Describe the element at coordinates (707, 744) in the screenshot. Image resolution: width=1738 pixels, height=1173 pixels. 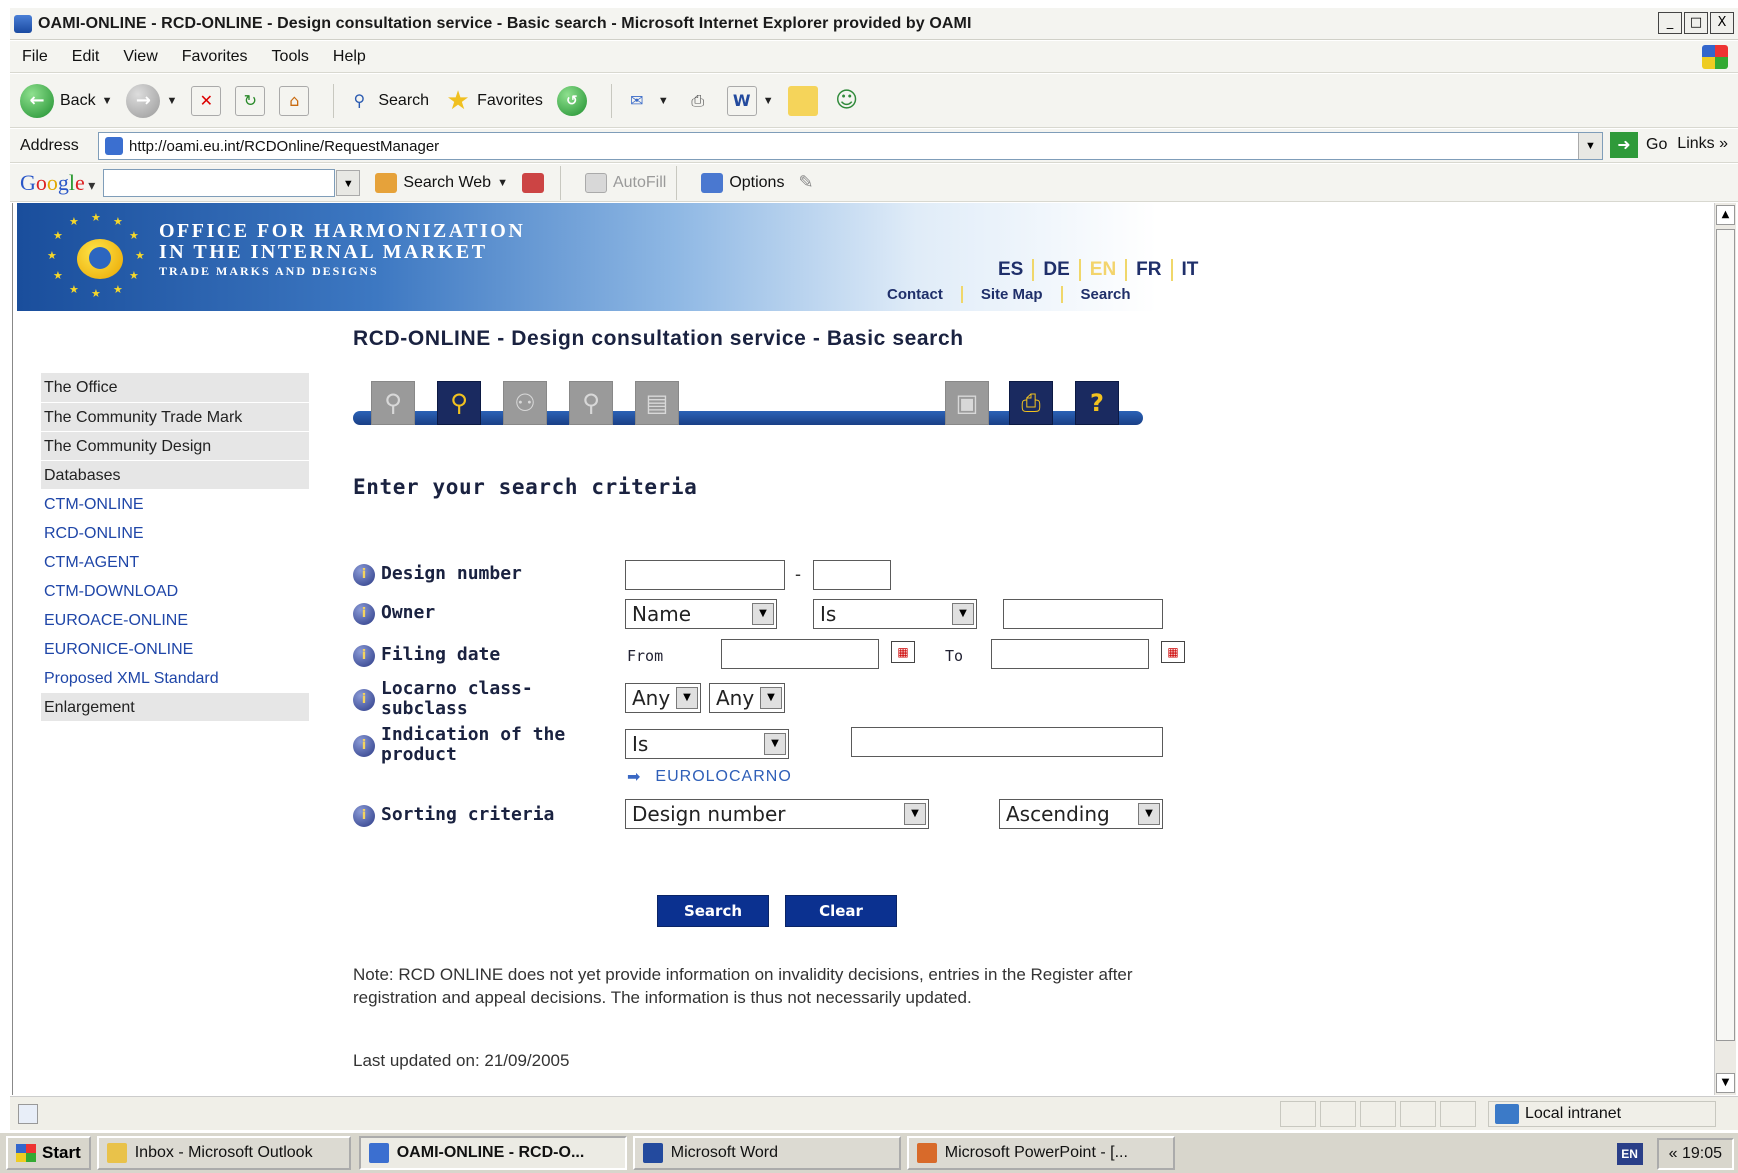
I see `indication-operator-select: Is ▼` at that location.